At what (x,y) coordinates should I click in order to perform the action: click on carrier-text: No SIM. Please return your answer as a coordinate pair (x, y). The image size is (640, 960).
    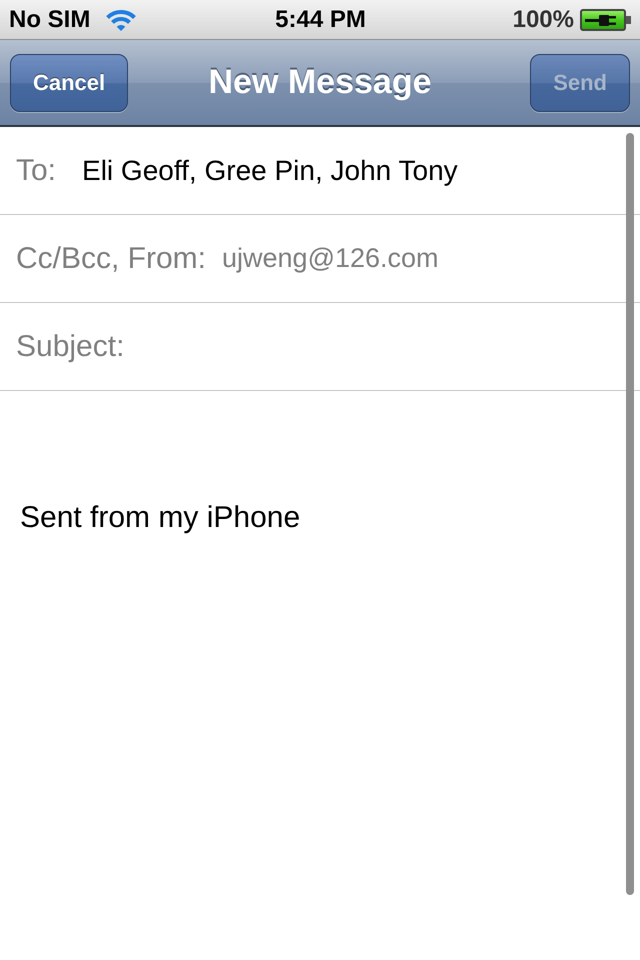
    Looking at the image, I should click on (49, 20).